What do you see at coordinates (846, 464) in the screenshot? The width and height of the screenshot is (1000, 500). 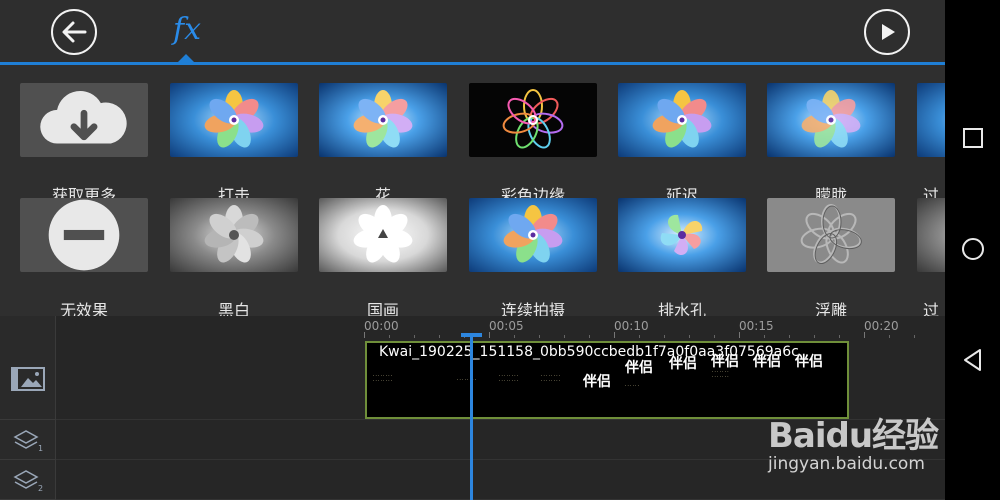 I see `watermark-url: jingyan.baidu.com` at bounding box center [846, 464].